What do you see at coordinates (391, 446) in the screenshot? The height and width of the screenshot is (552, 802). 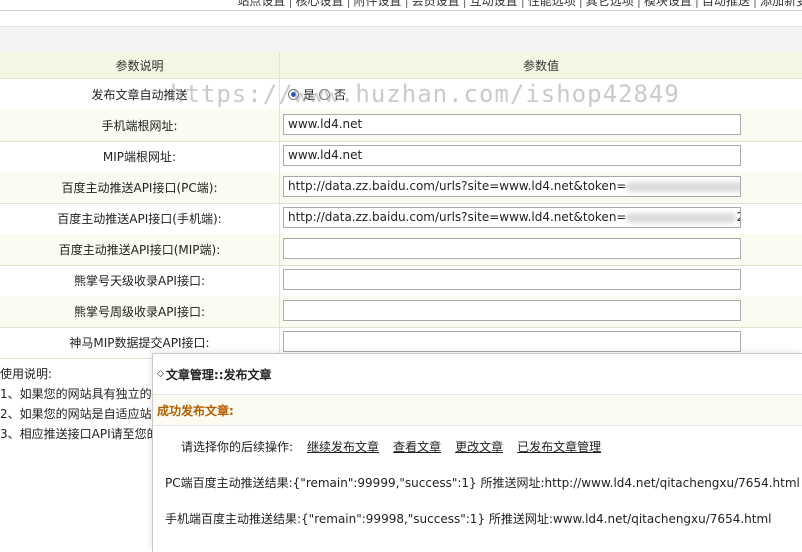 I see `follow-up-actions: 请选择你的后续操作: 继续发布文章 查看文章 更改文章 已发布文章管理` at bounding box center [391, 446].